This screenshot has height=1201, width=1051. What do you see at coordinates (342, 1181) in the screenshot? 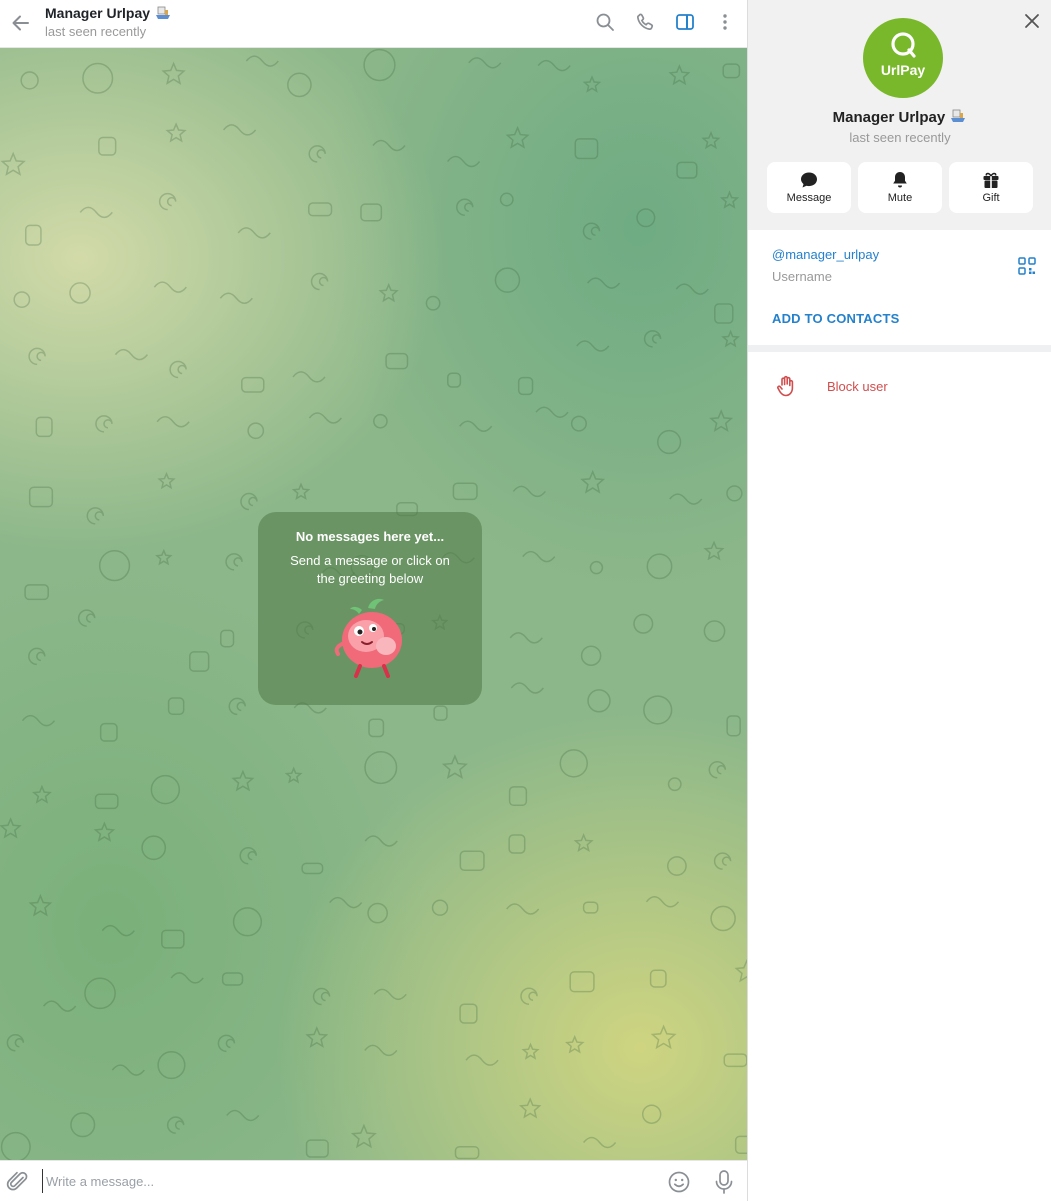
I see `message-input` at bounding box center [342, 1181].